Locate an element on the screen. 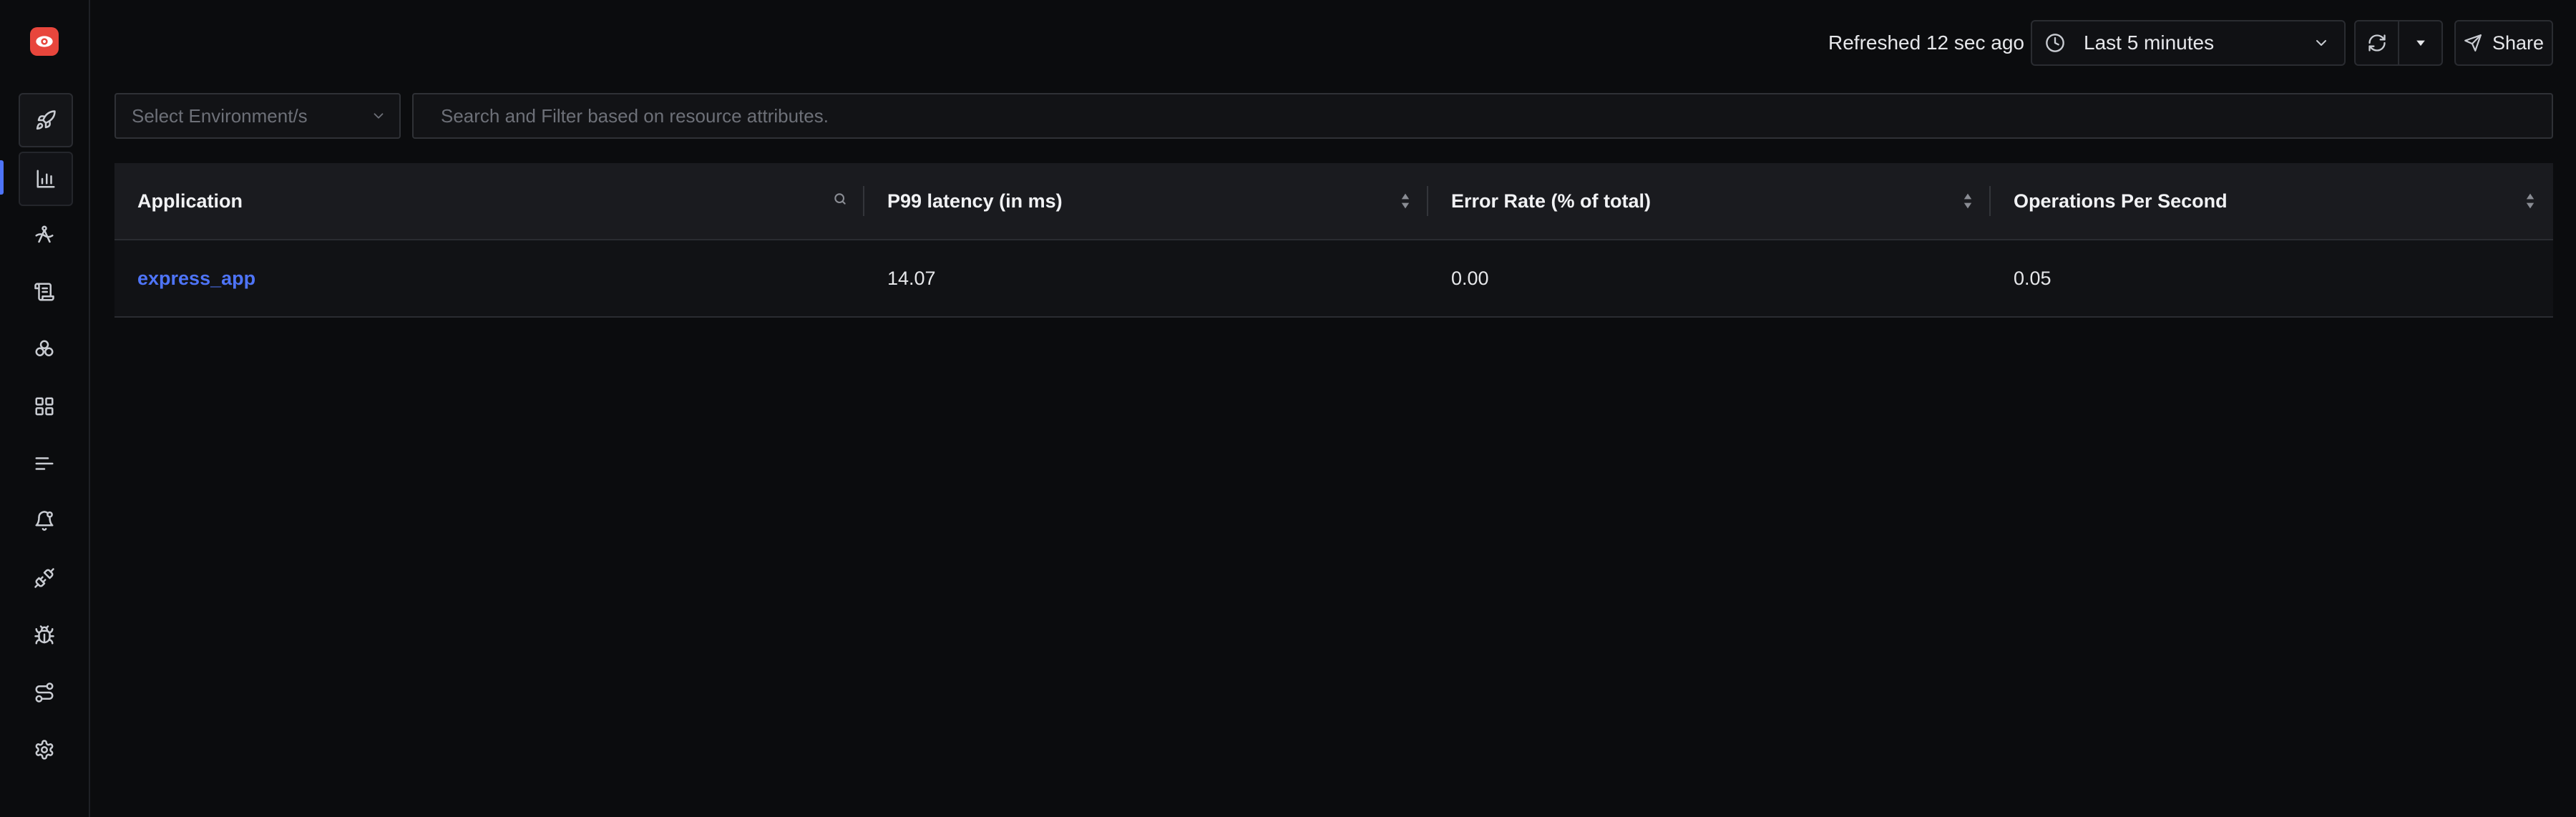 This screenshot has height=817, width=2576. sidebar-item-infrastructure is located at coordinates (44, 349).